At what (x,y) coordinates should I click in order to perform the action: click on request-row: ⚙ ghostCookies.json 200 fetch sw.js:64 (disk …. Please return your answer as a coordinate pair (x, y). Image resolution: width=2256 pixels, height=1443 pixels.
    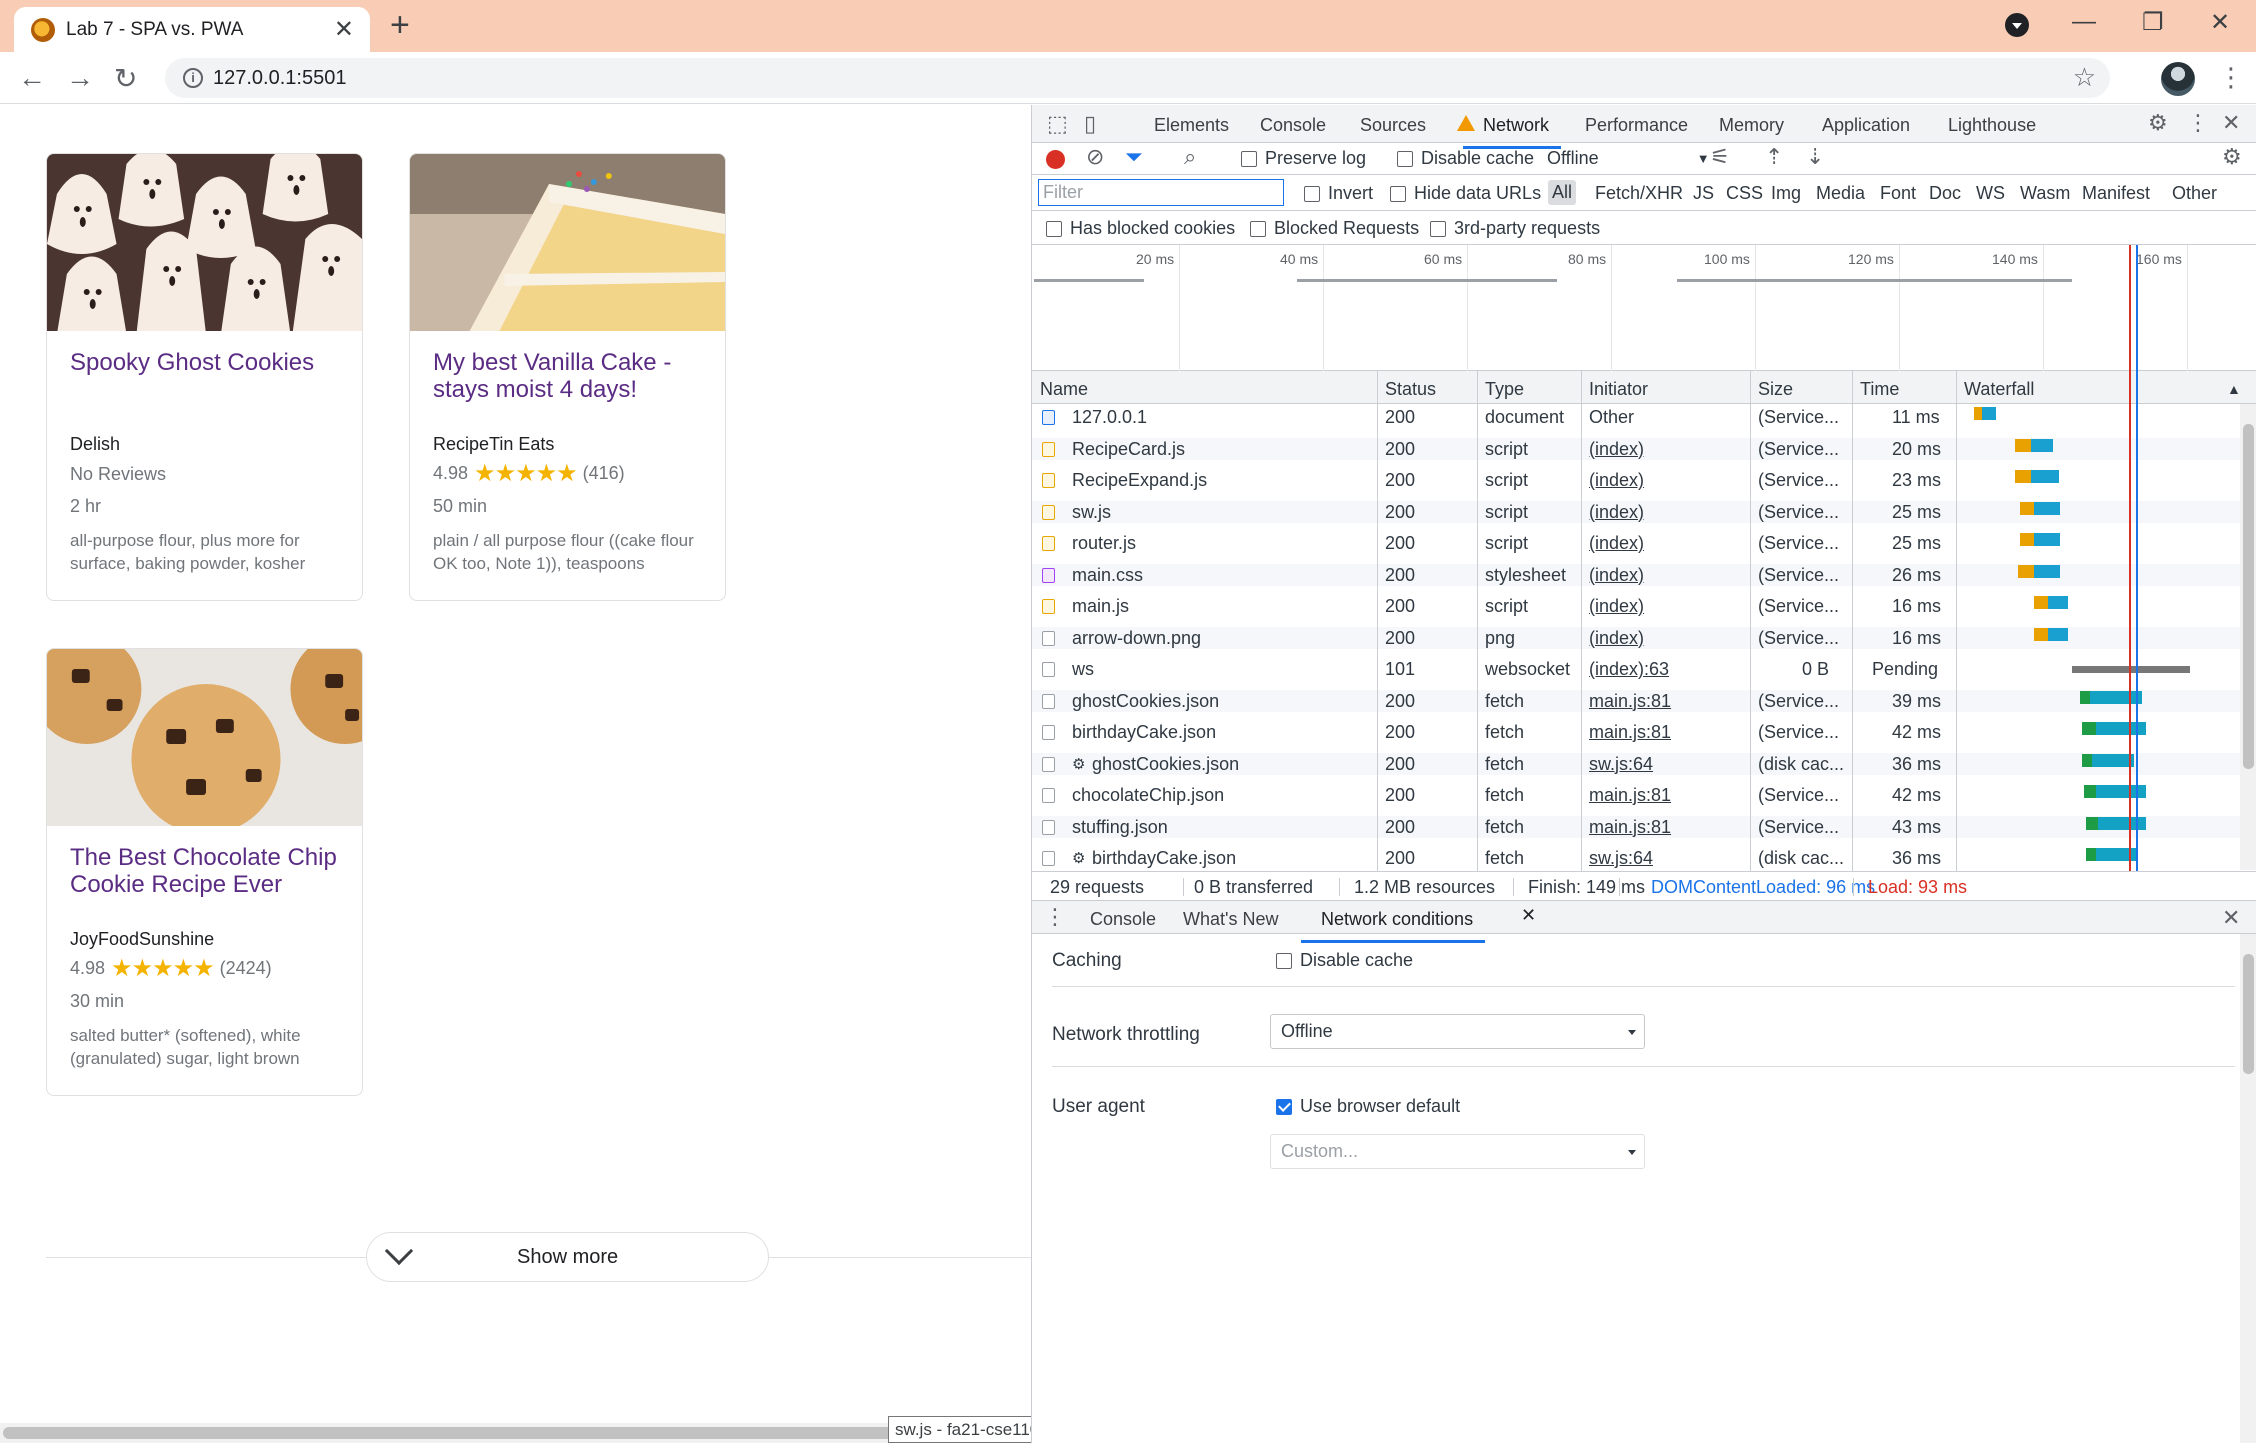
    Looking at the image, I should click on (1636, 763).